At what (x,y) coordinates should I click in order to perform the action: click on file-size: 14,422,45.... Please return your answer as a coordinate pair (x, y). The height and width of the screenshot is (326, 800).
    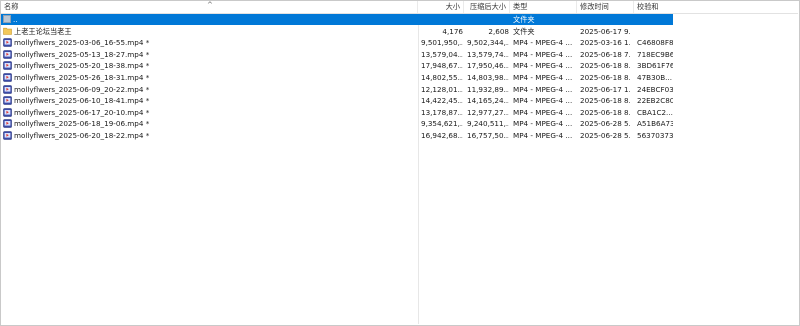
    Looking at the image, I should click on (442, 101).